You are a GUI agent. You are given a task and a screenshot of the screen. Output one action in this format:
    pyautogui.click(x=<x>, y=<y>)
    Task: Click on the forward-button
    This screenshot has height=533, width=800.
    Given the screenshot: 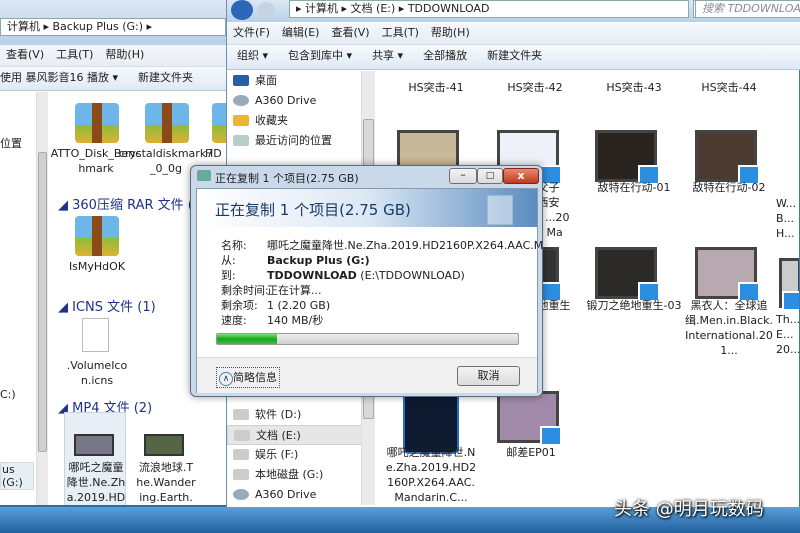 What is the action you would take?
    pyautogui.click(x=266, y=11)
    